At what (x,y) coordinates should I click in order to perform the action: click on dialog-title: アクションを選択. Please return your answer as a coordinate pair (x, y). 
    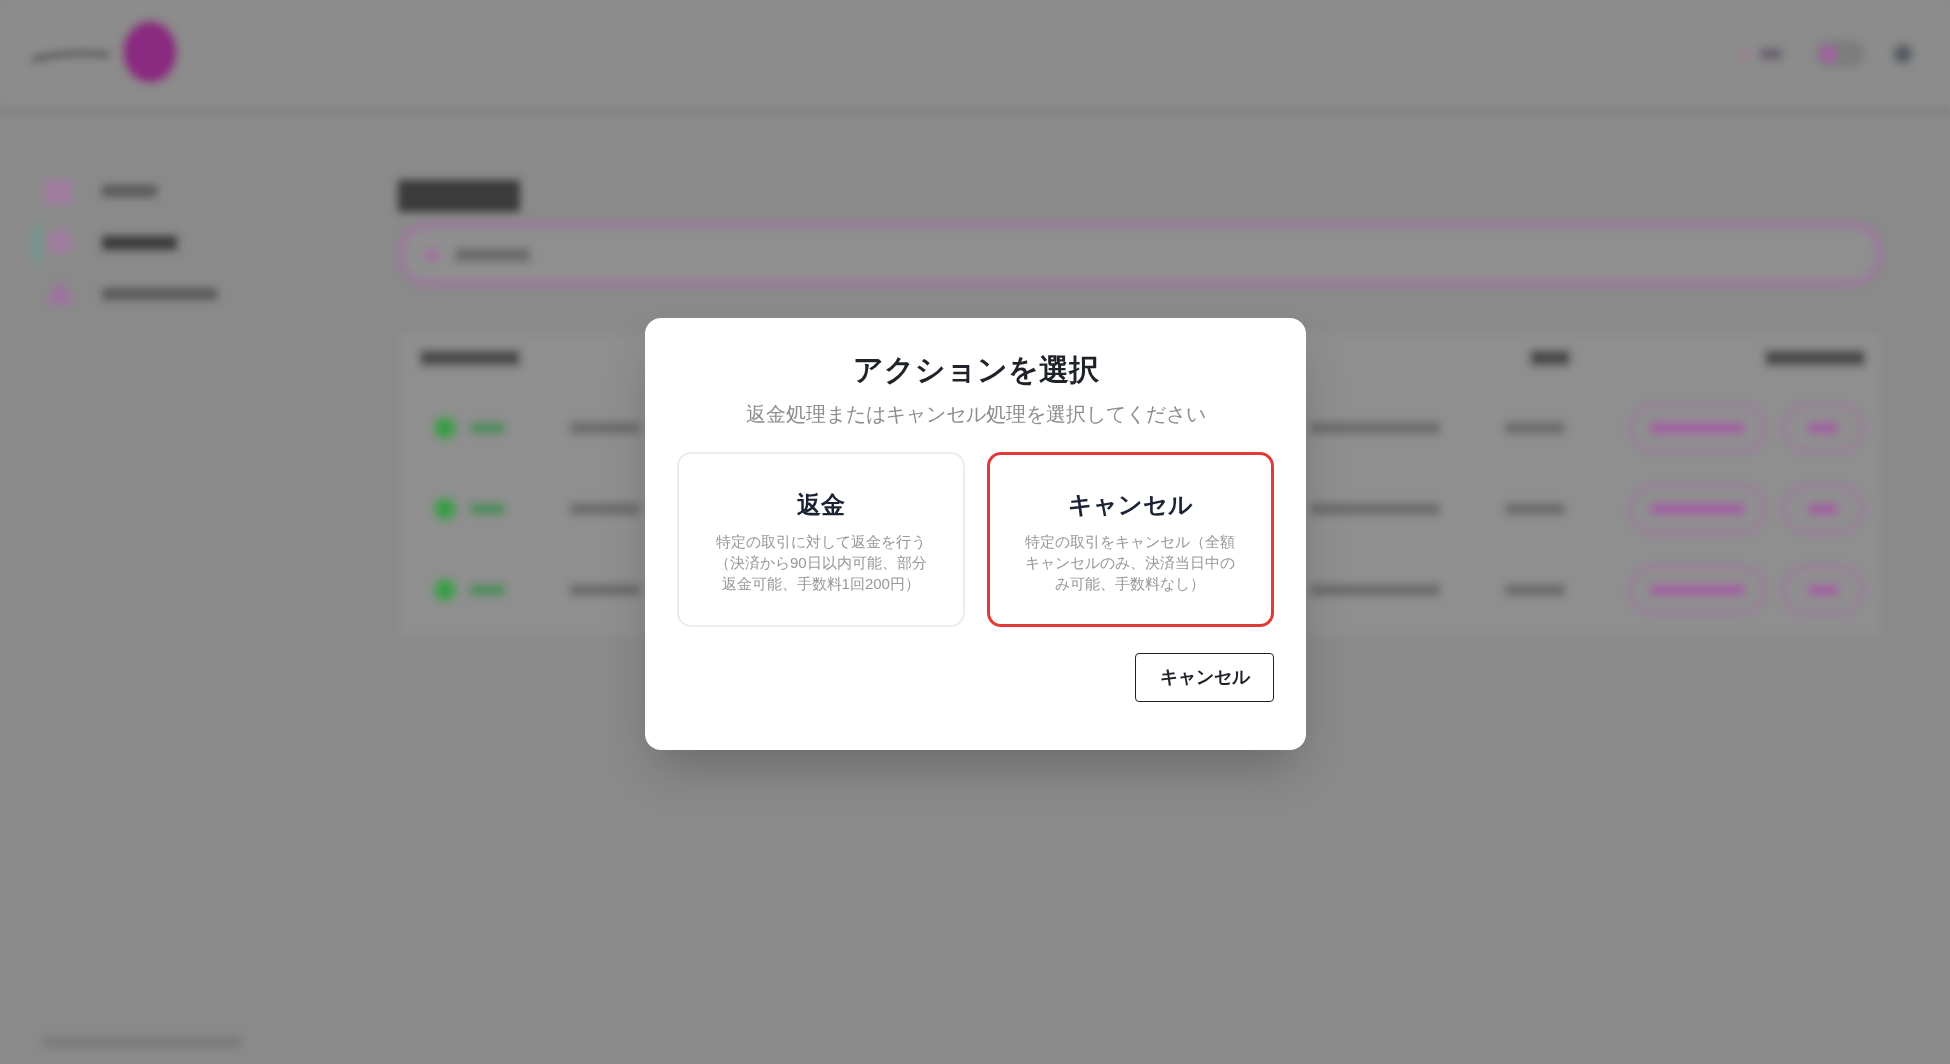
    Looking at the image, I should click on (975, 370).